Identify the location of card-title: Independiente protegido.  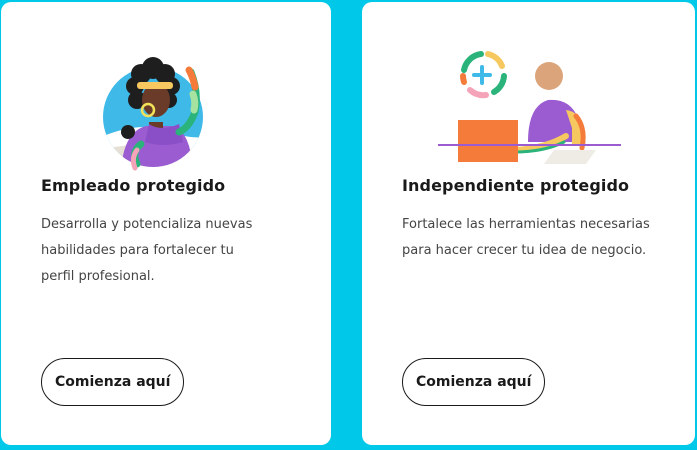
(516, 185).